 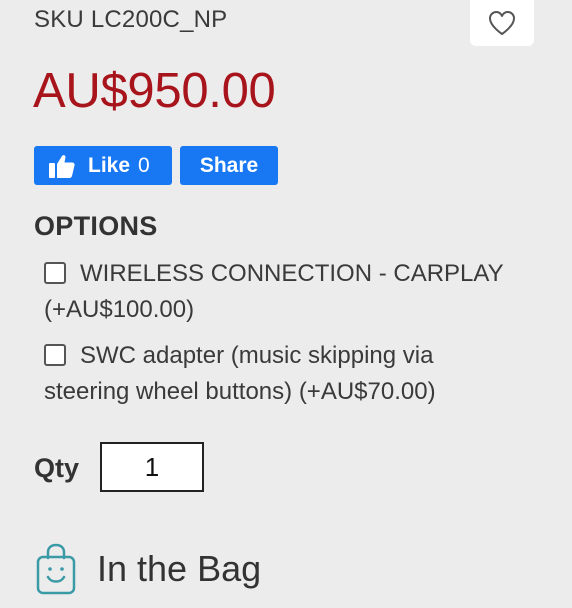 I want to click on facebook-share-button: Share, so click(x=229, y=165).